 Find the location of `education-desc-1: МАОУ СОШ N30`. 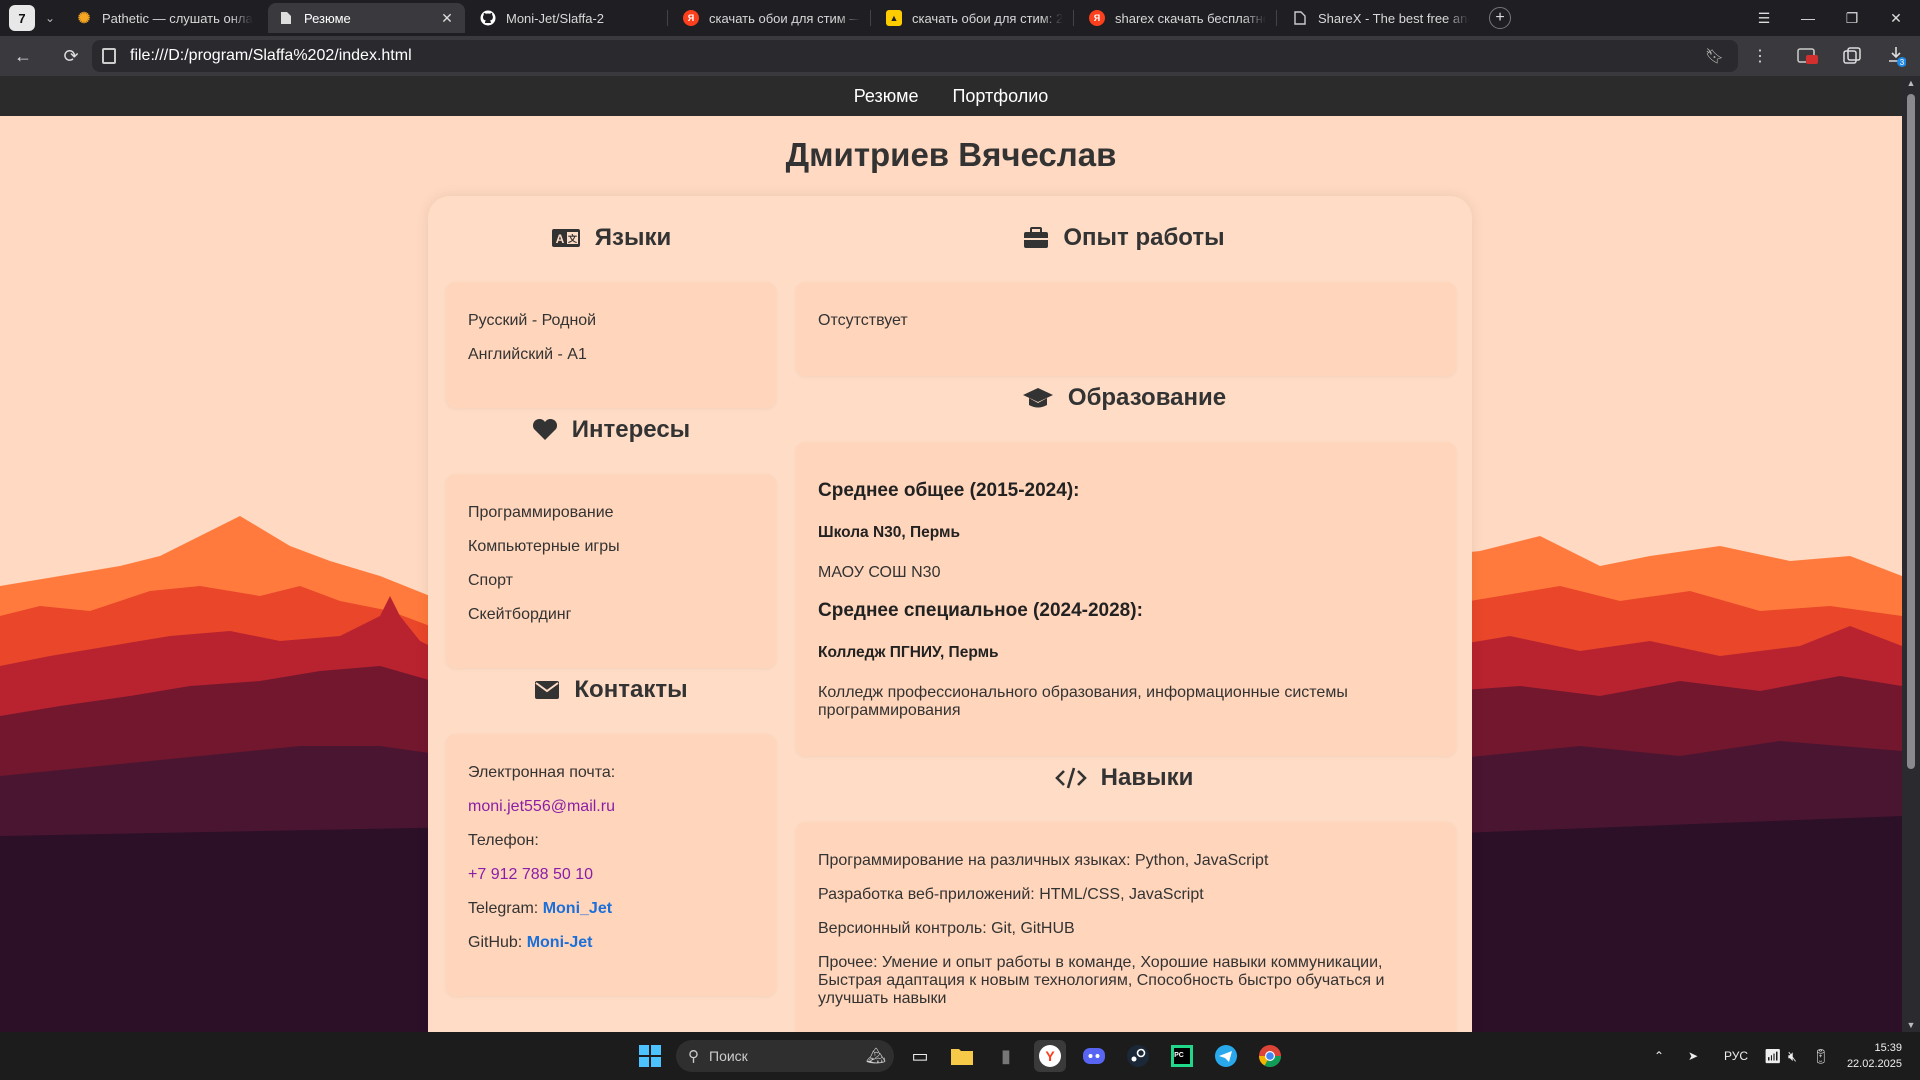

education-desc-1: МАОУ СОШ N30 is located at coordinates (879, 572).